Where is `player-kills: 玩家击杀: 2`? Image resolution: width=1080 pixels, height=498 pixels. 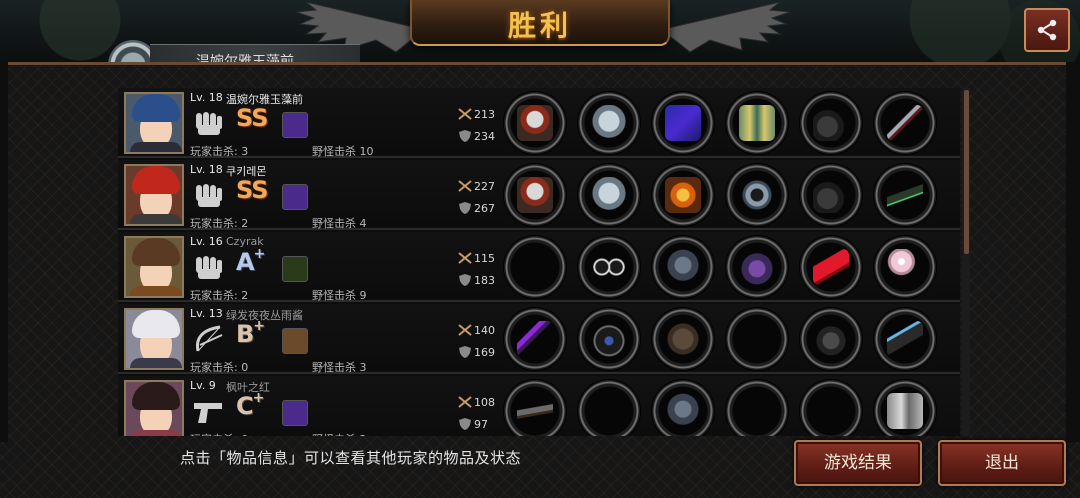 player-kills: 玩家击杀: 2 is located at coordinates (219, 223).